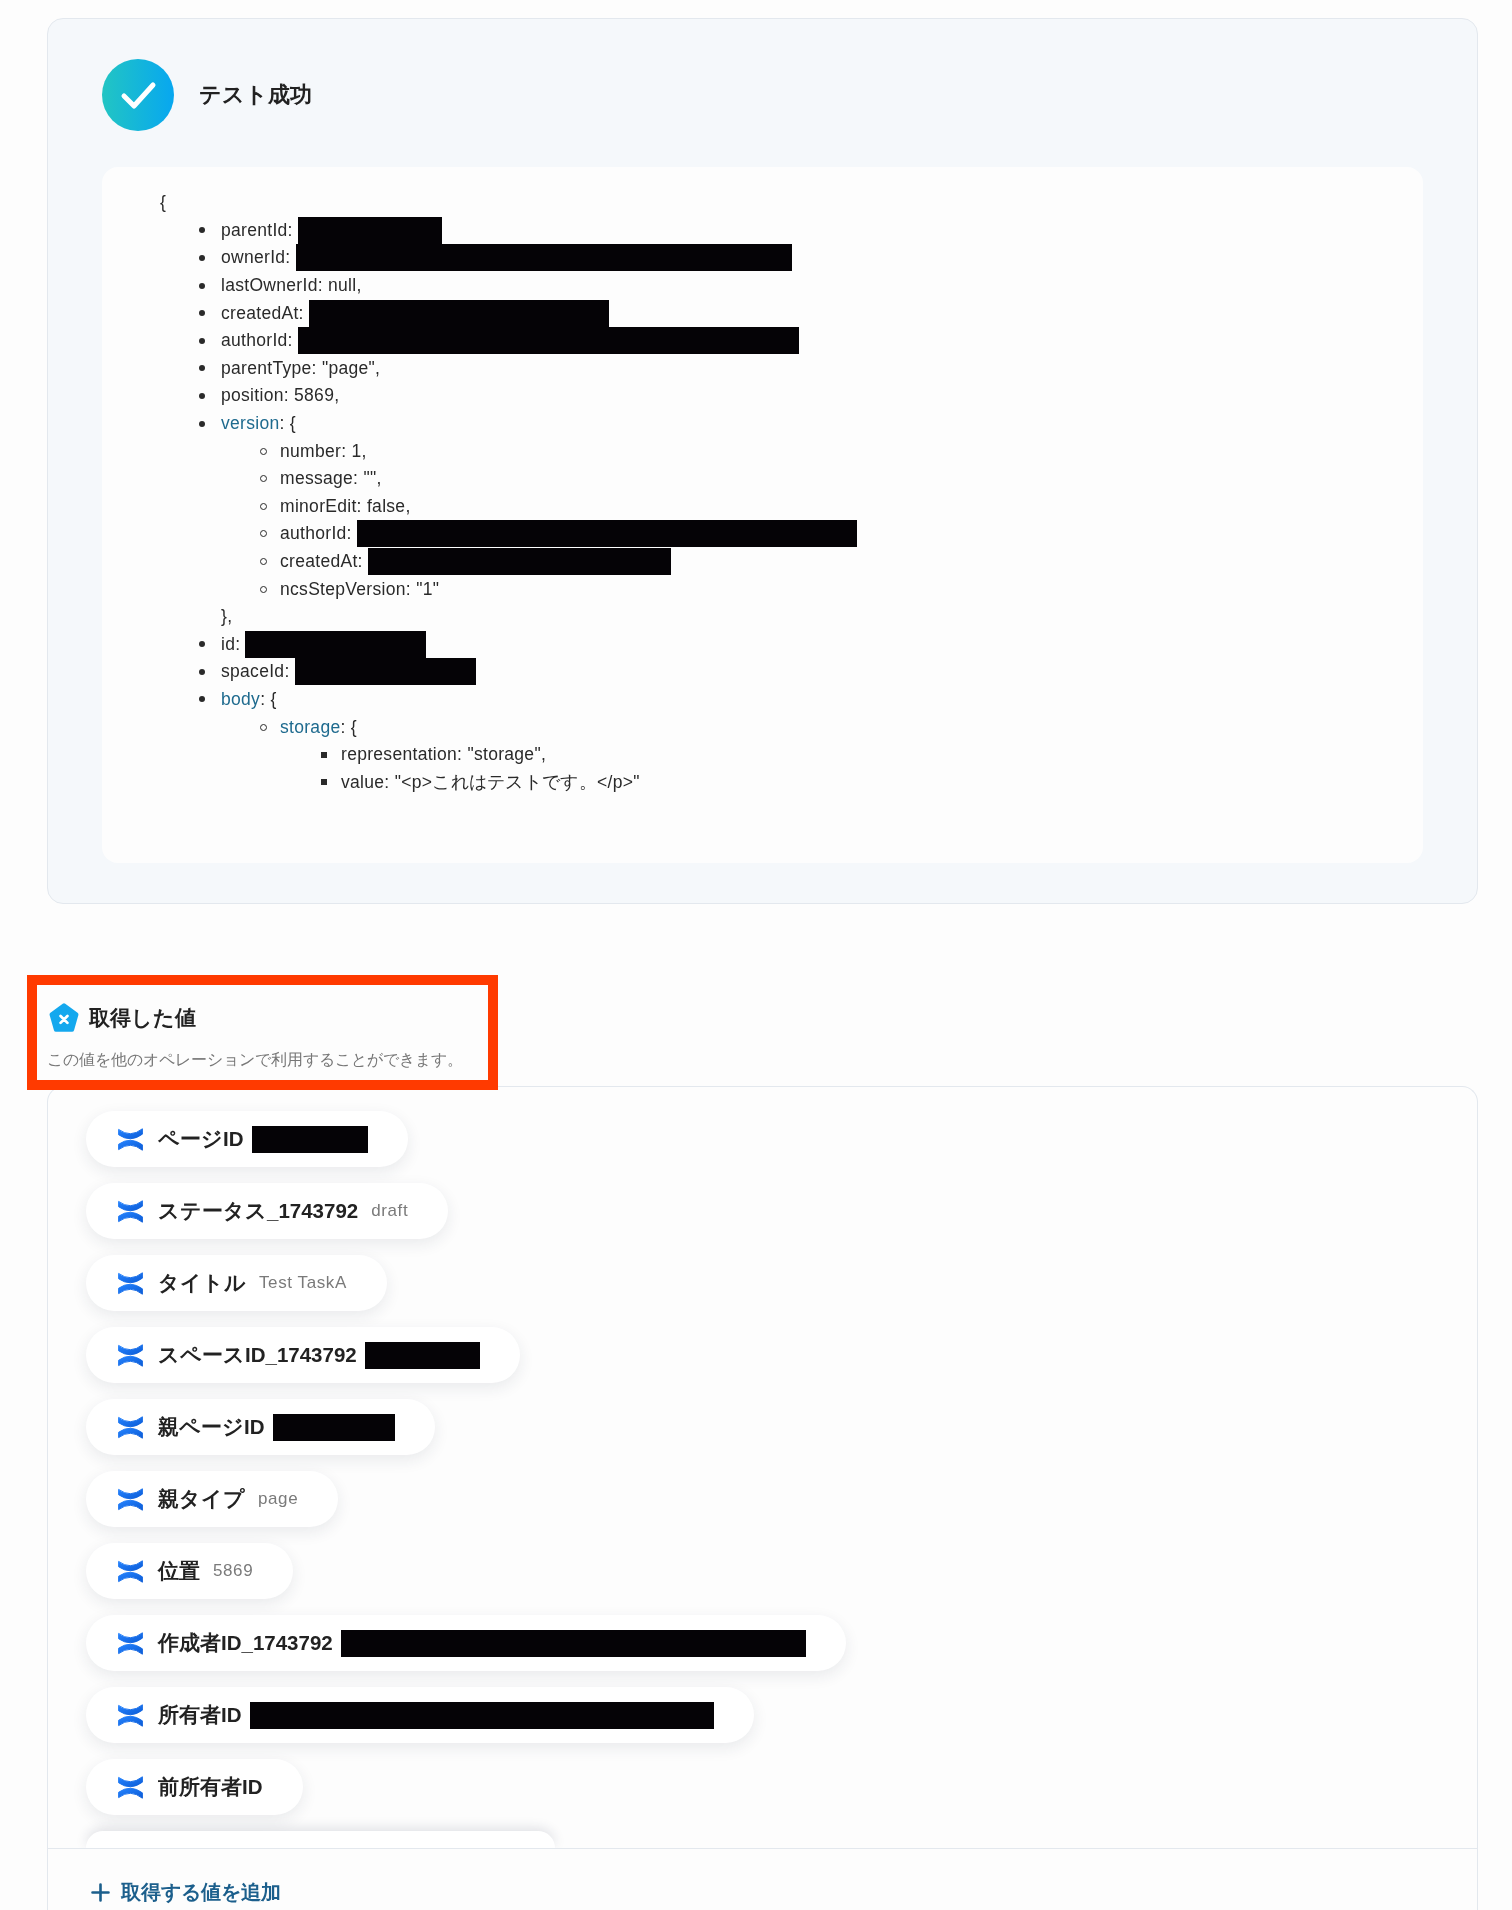 The image size is (1512, 1910). I want to click on json-line: storage: {, so click(318, 727).